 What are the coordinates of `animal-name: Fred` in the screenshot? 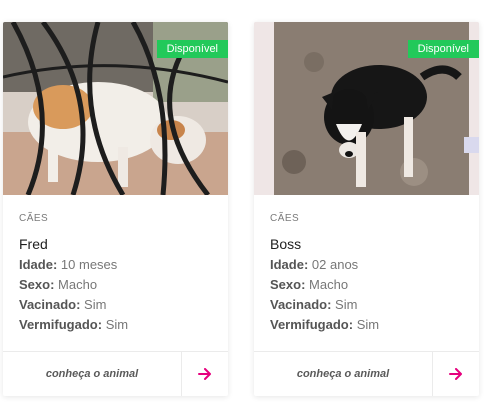 It's located at (33, 244).